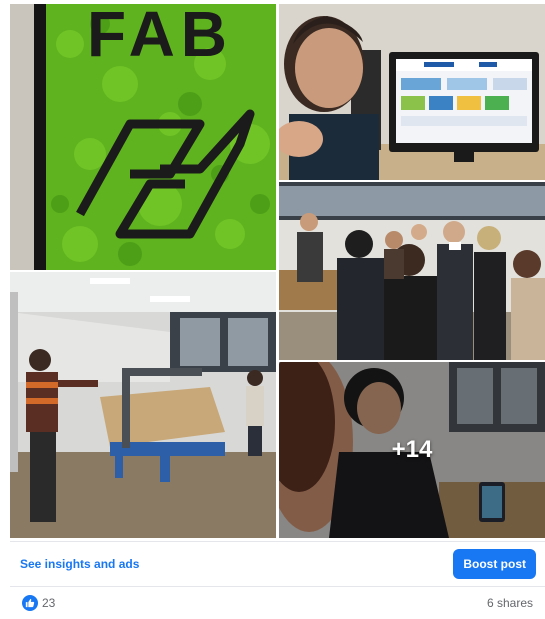 The width and height of the screenshot is (545, 619). What do you see at coordinates (412, 271) in the screenshot?
I see `photo-group-visit` at bounding box center [412, 271].